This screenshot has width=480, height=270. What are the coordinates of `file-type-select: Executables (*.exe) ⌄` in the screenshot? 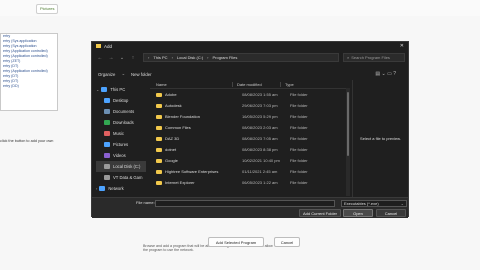 It's located at (374, 203).